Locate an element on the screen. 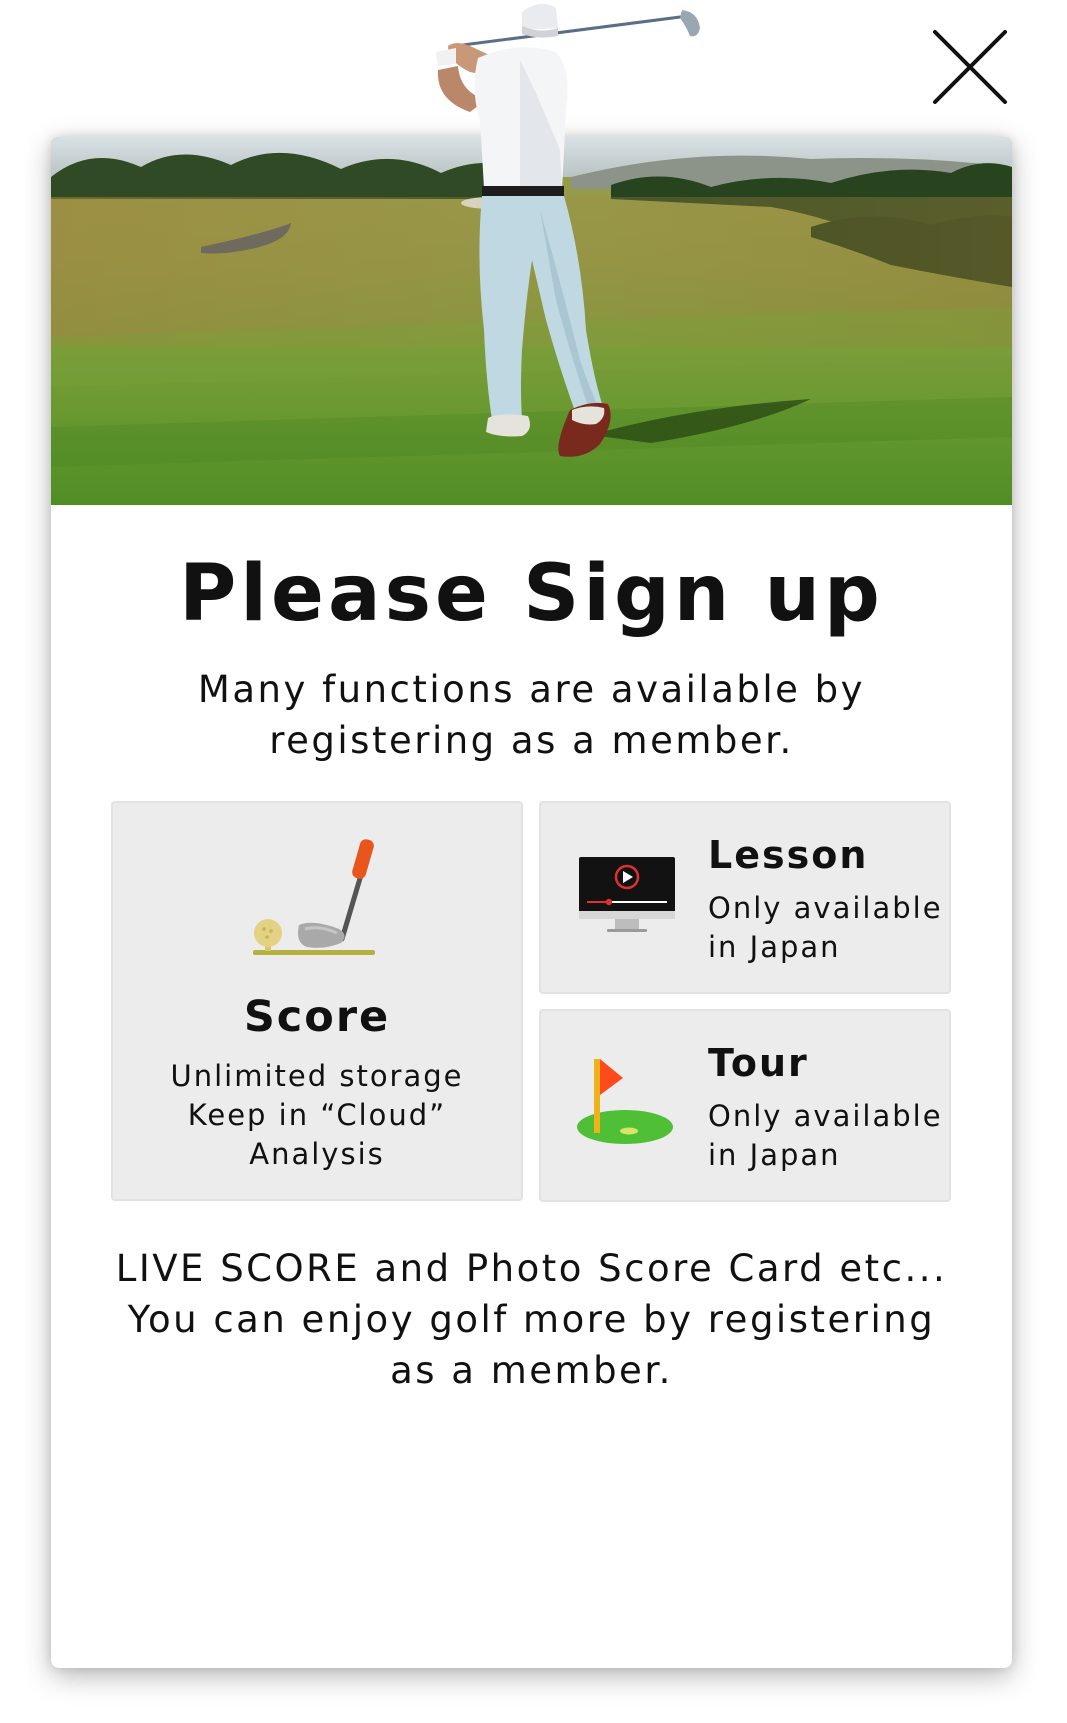 The height and width of the screenshot is (1723, 1067). tour-line: in Japan is located at coordinates (774, 1155).